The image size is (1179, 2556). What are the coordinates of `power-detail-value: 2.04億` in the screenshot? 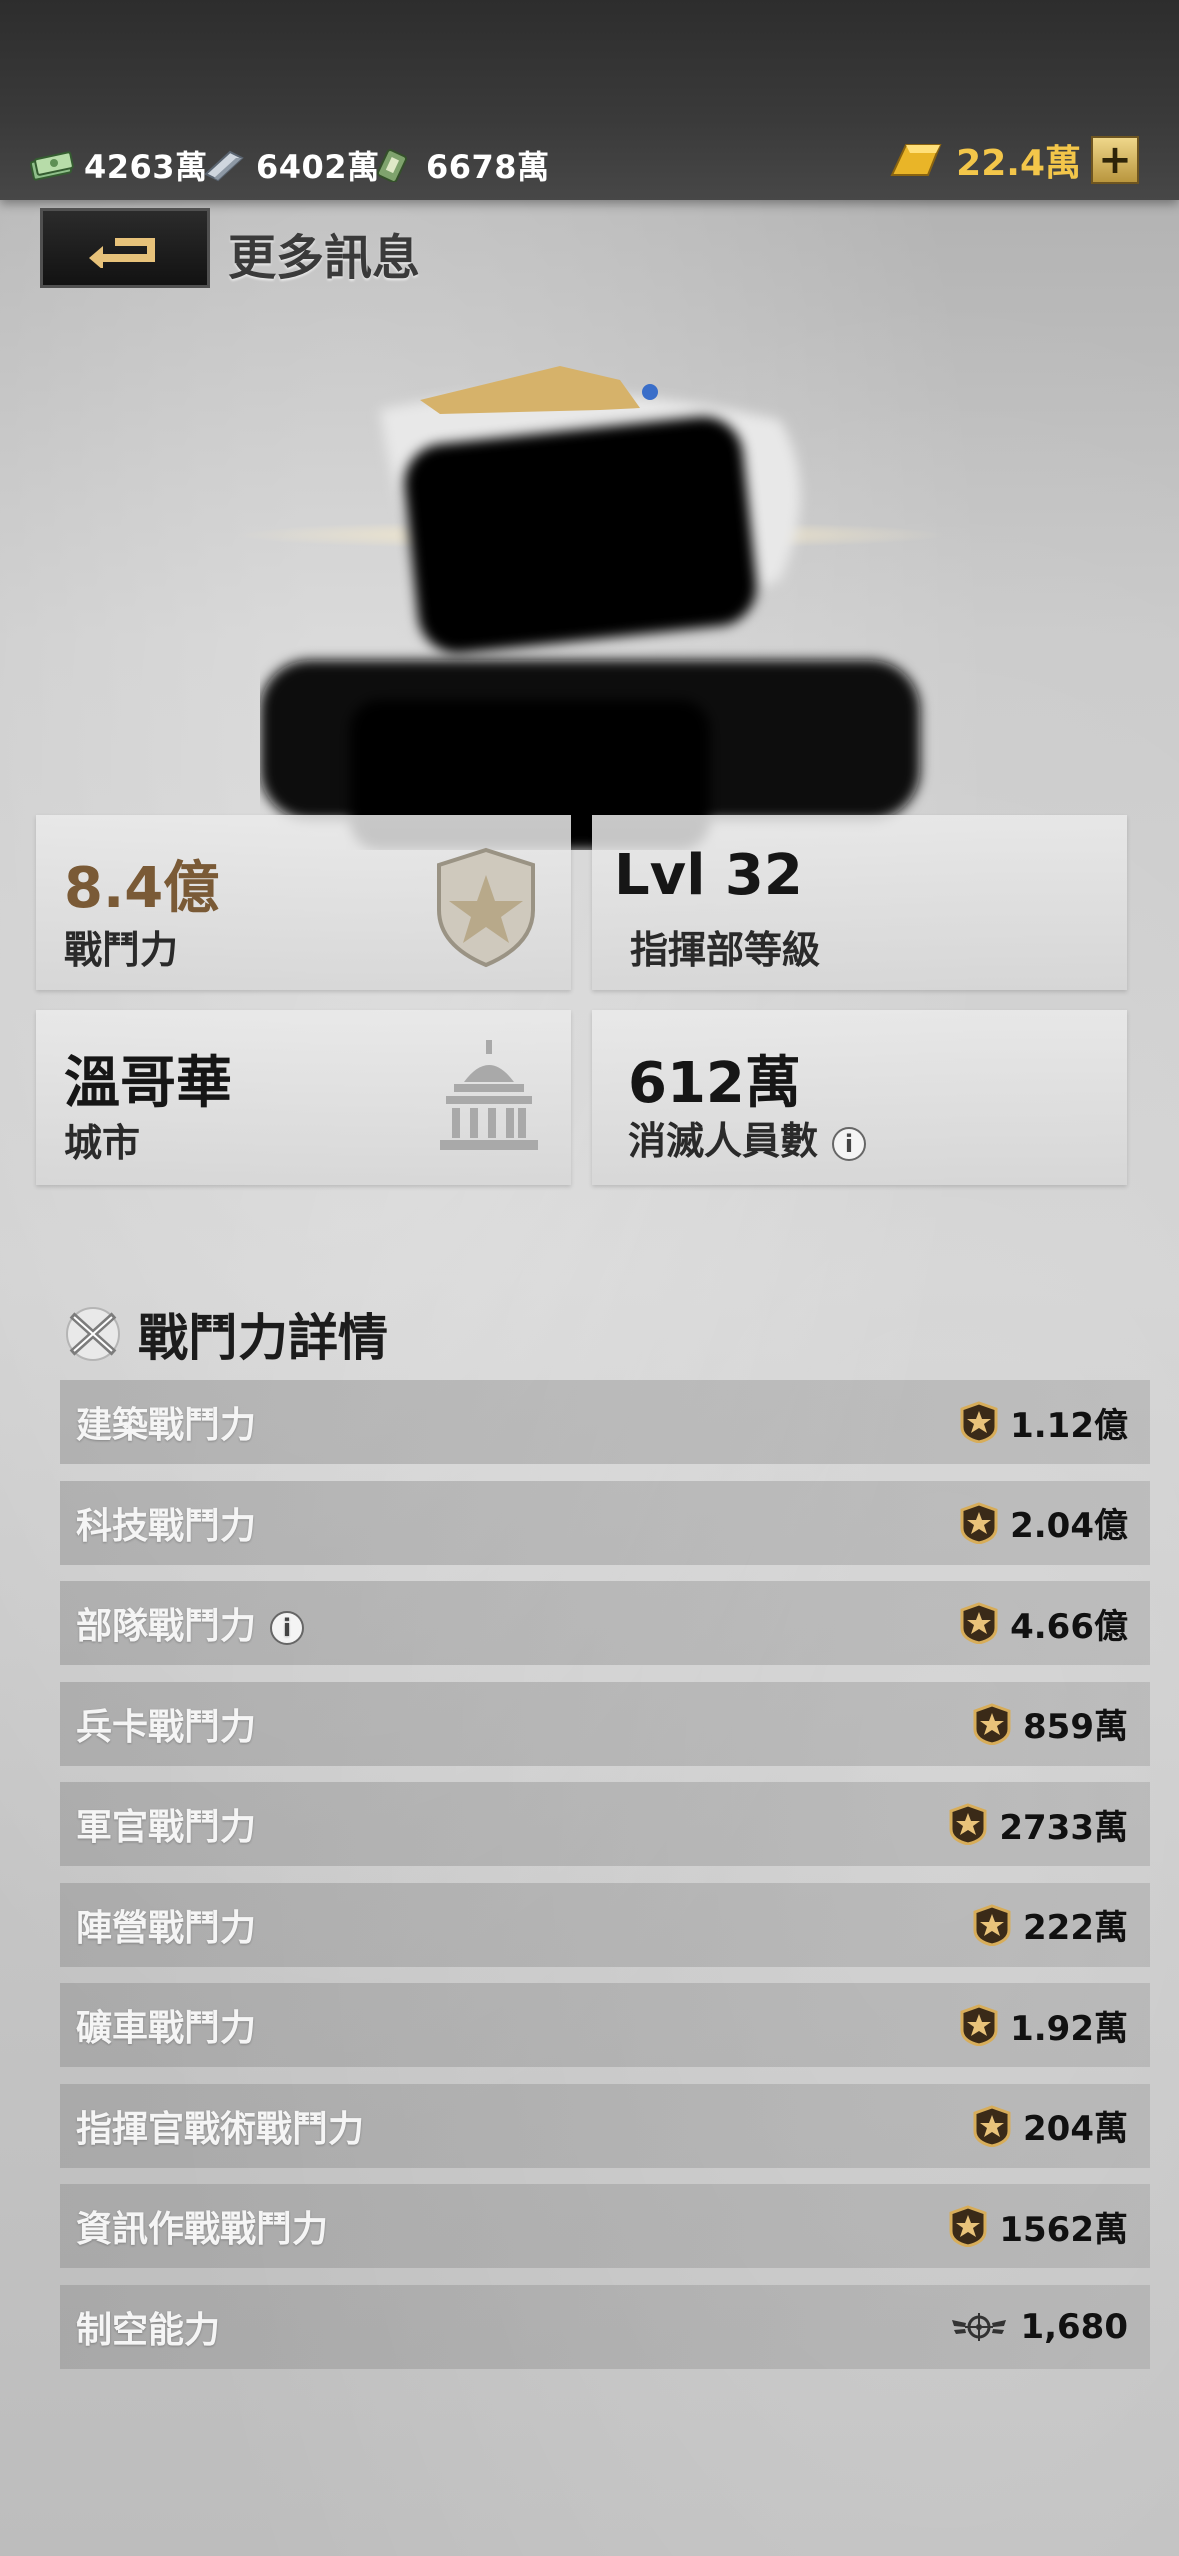 It's located at (1069, 1526).